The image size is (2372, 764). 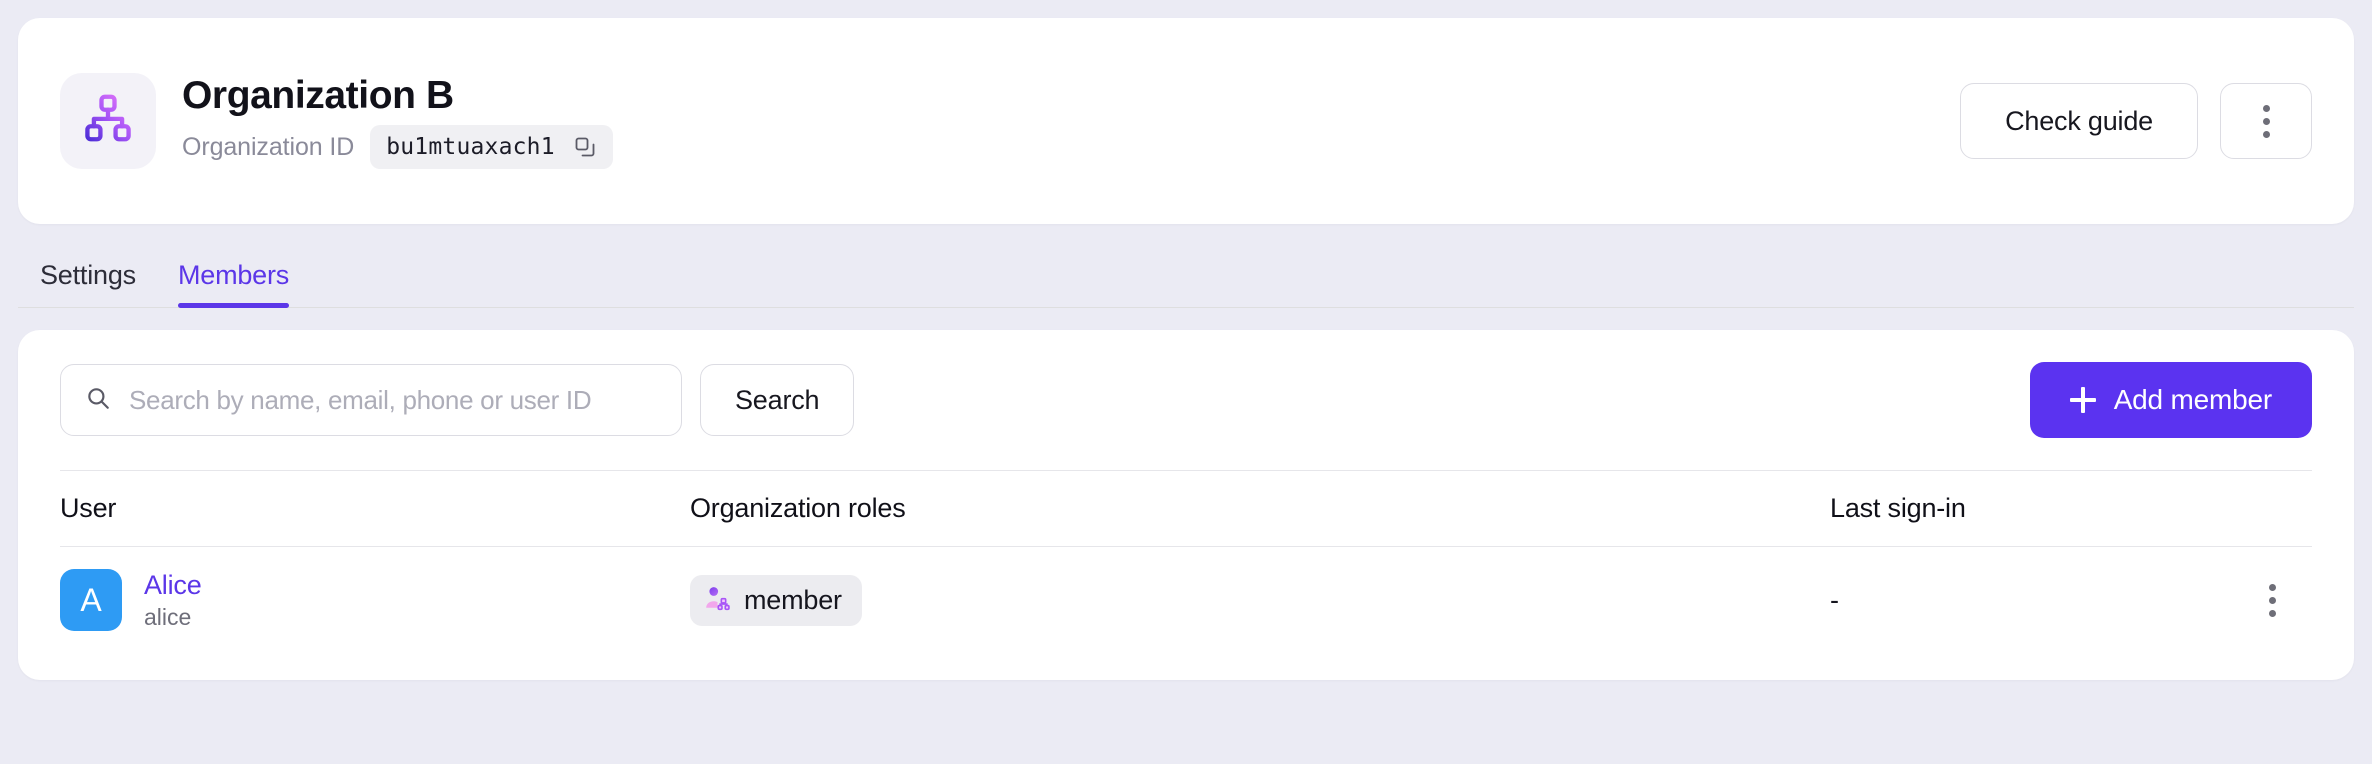 I want to click on column-header-organization-roles: Organization roles, so click(x=1260, y=508).